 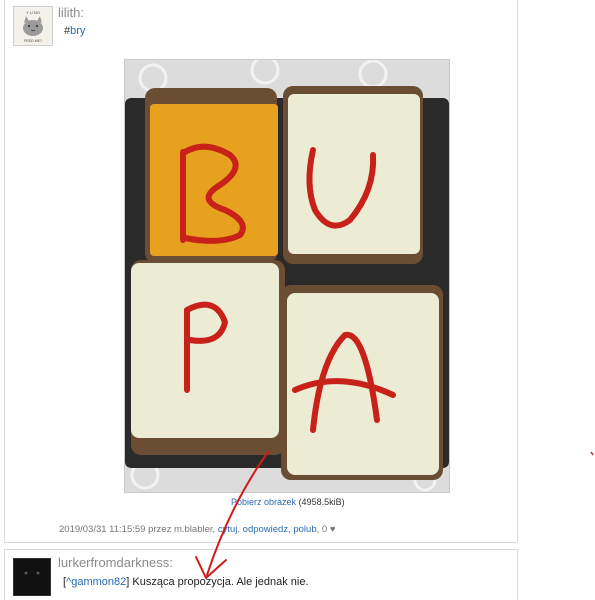 I want to click on user-avatar: Y U NO FEED ME?, so click(x=33, y=26).